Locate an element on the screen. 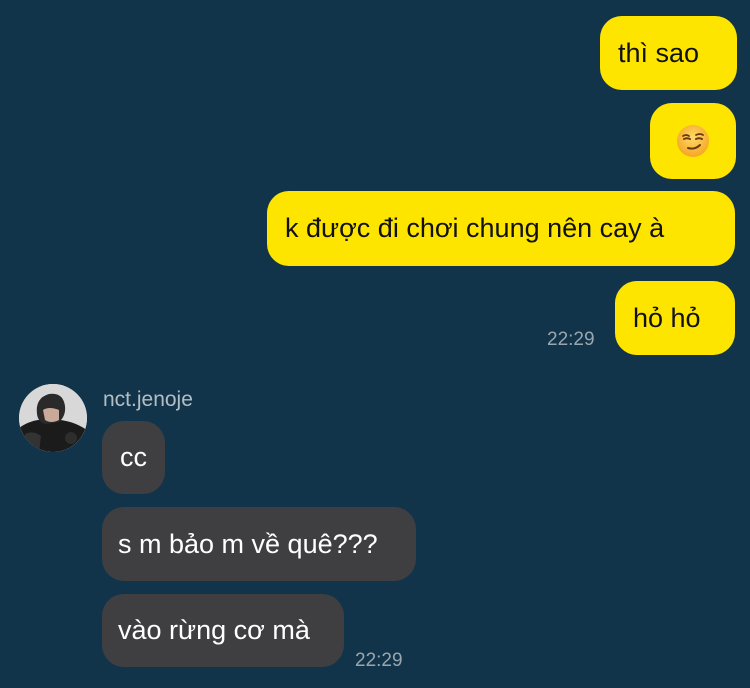  outgoing-message: k được đi chơi chung nên cay à is located at coordinates (501, 228).